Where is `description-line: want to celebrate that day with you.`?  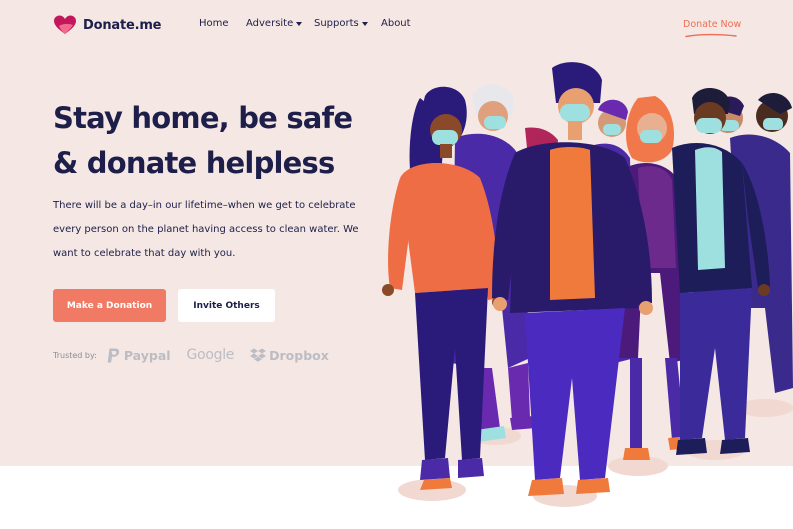
description-line: want to celebrate that day with you. is located at coordinates (144, 253).